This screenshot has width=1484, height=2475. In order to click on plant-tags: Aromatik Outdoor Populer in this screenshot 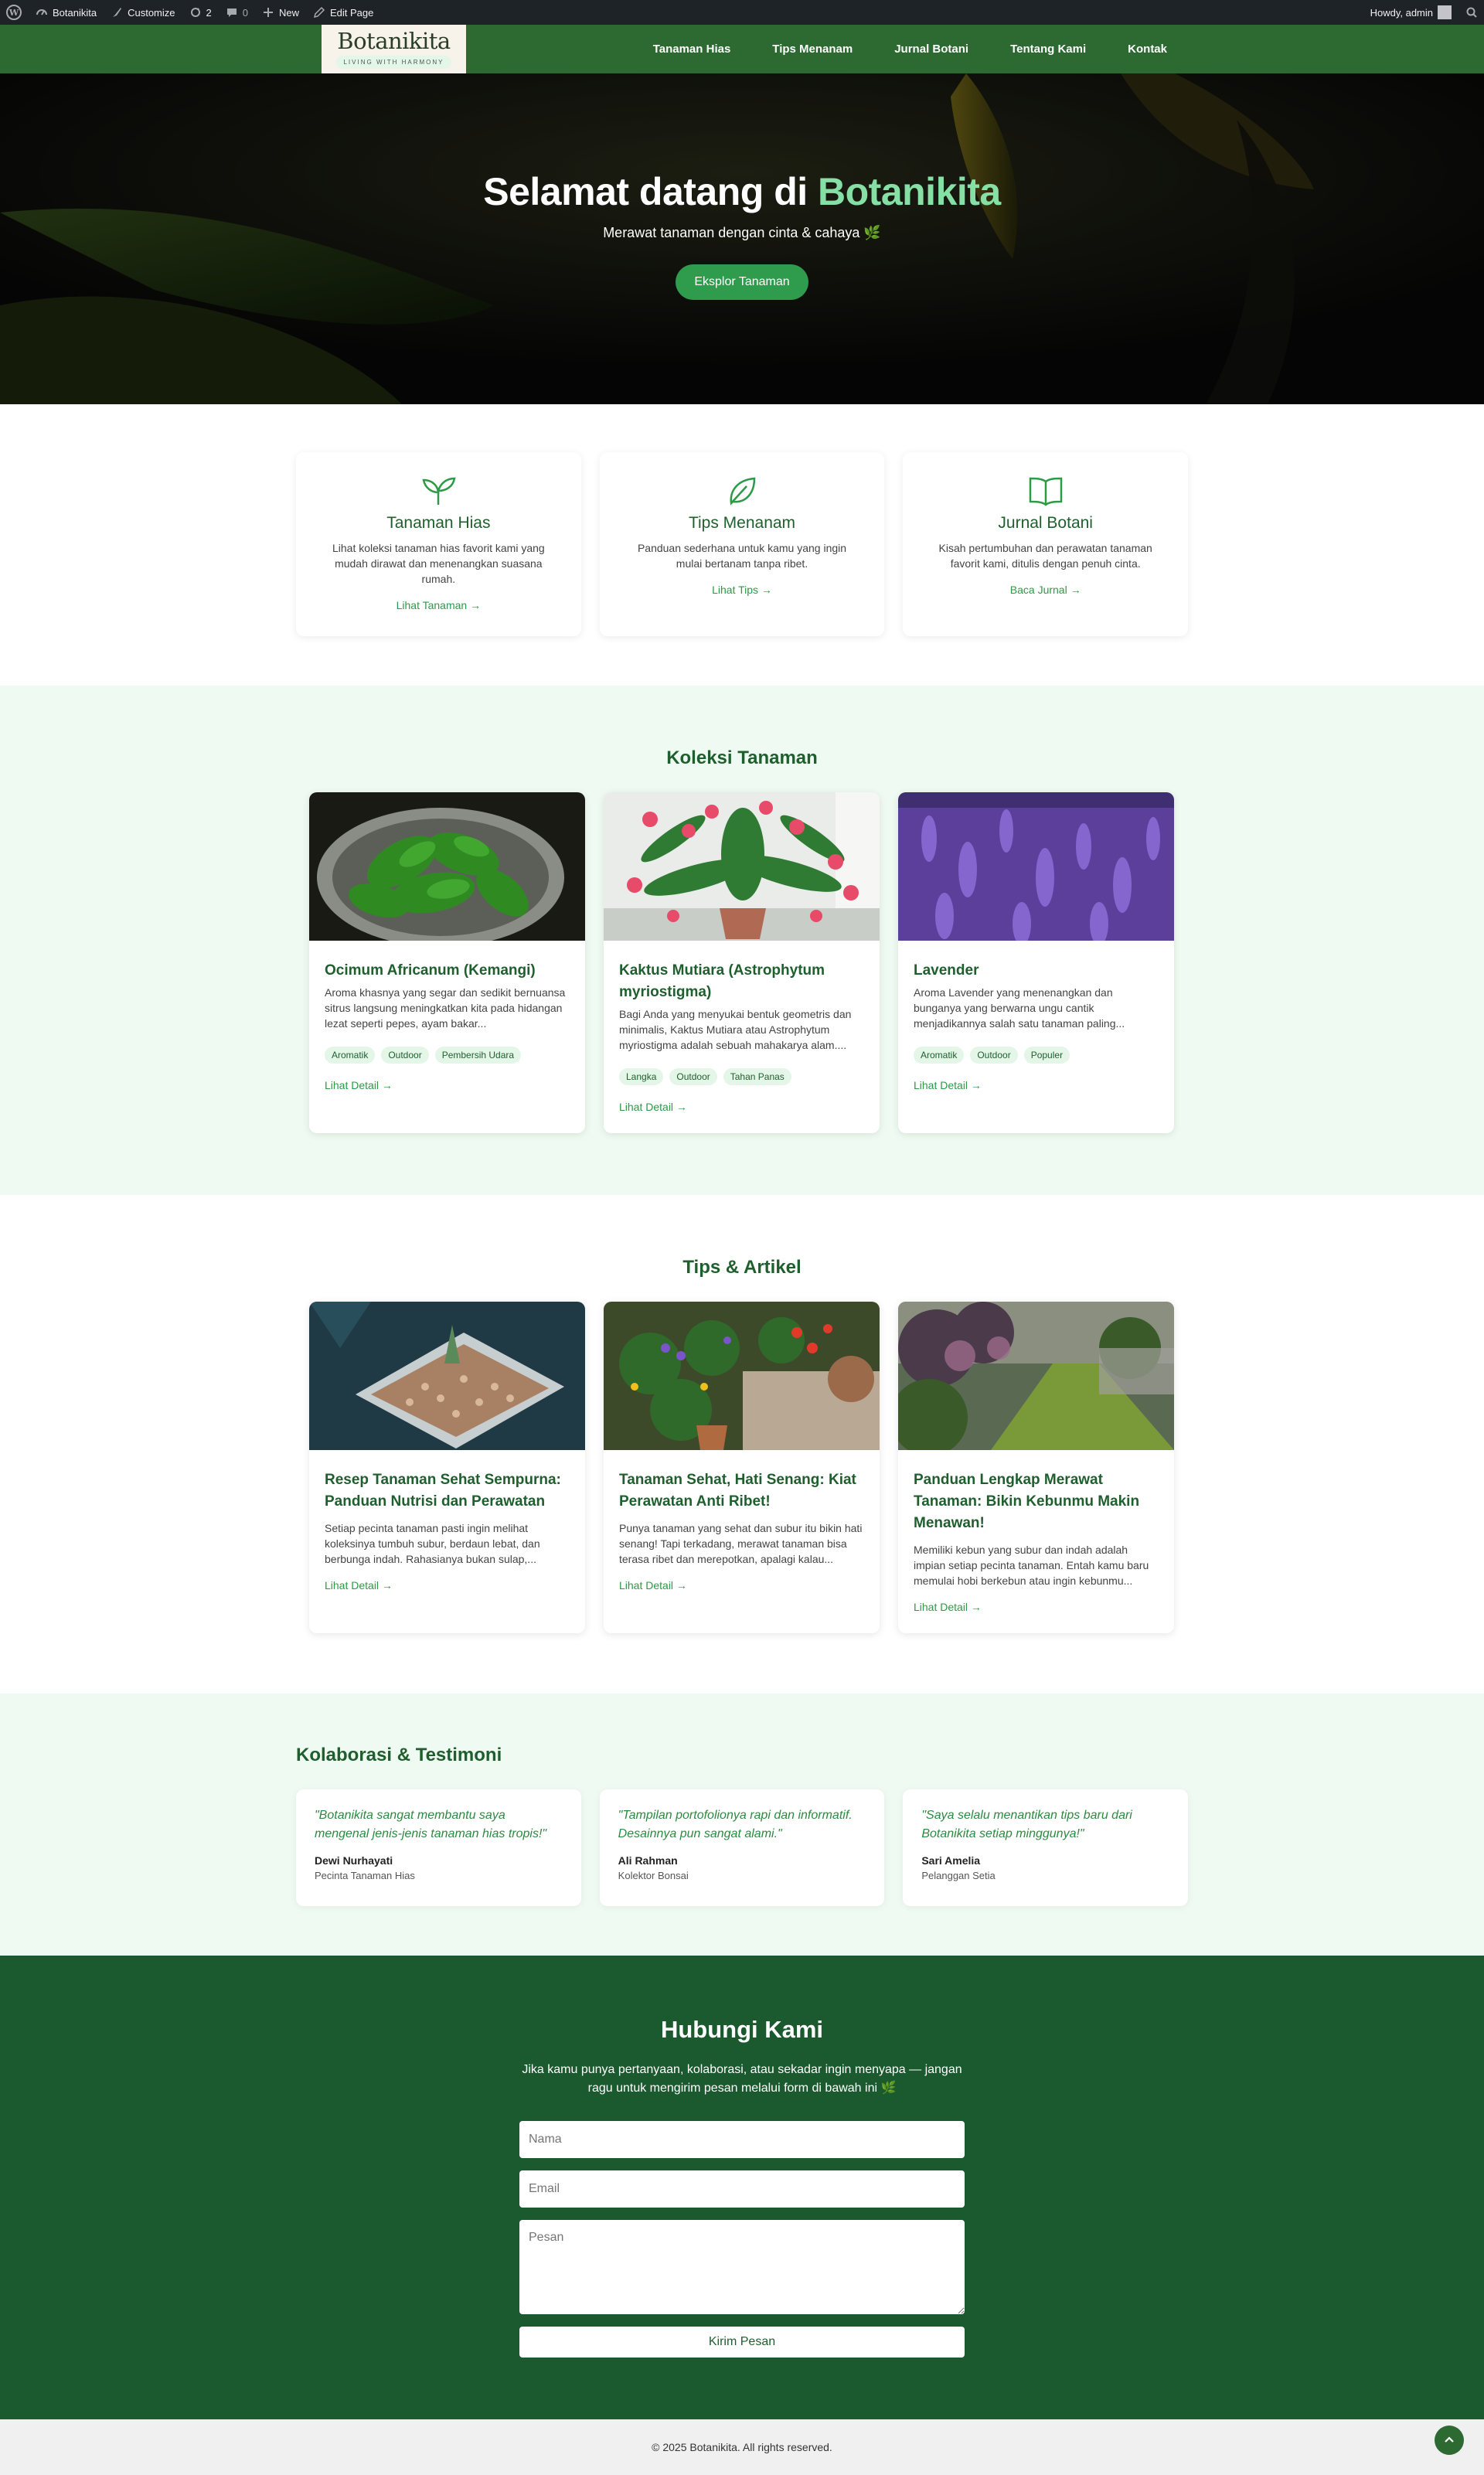, I will do `click(1036, 1055)`.